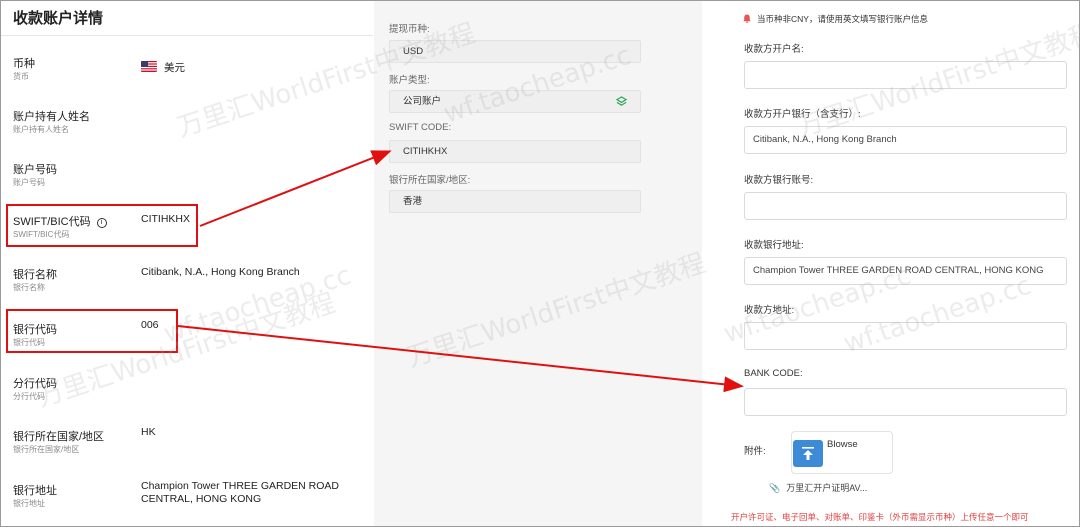 Image resolution: width=1080 pixels, height=527 pixels. Describe the element at coordinates (774, 245) in the screenshot. I see `field-label: 收款银行地址:` at that location.